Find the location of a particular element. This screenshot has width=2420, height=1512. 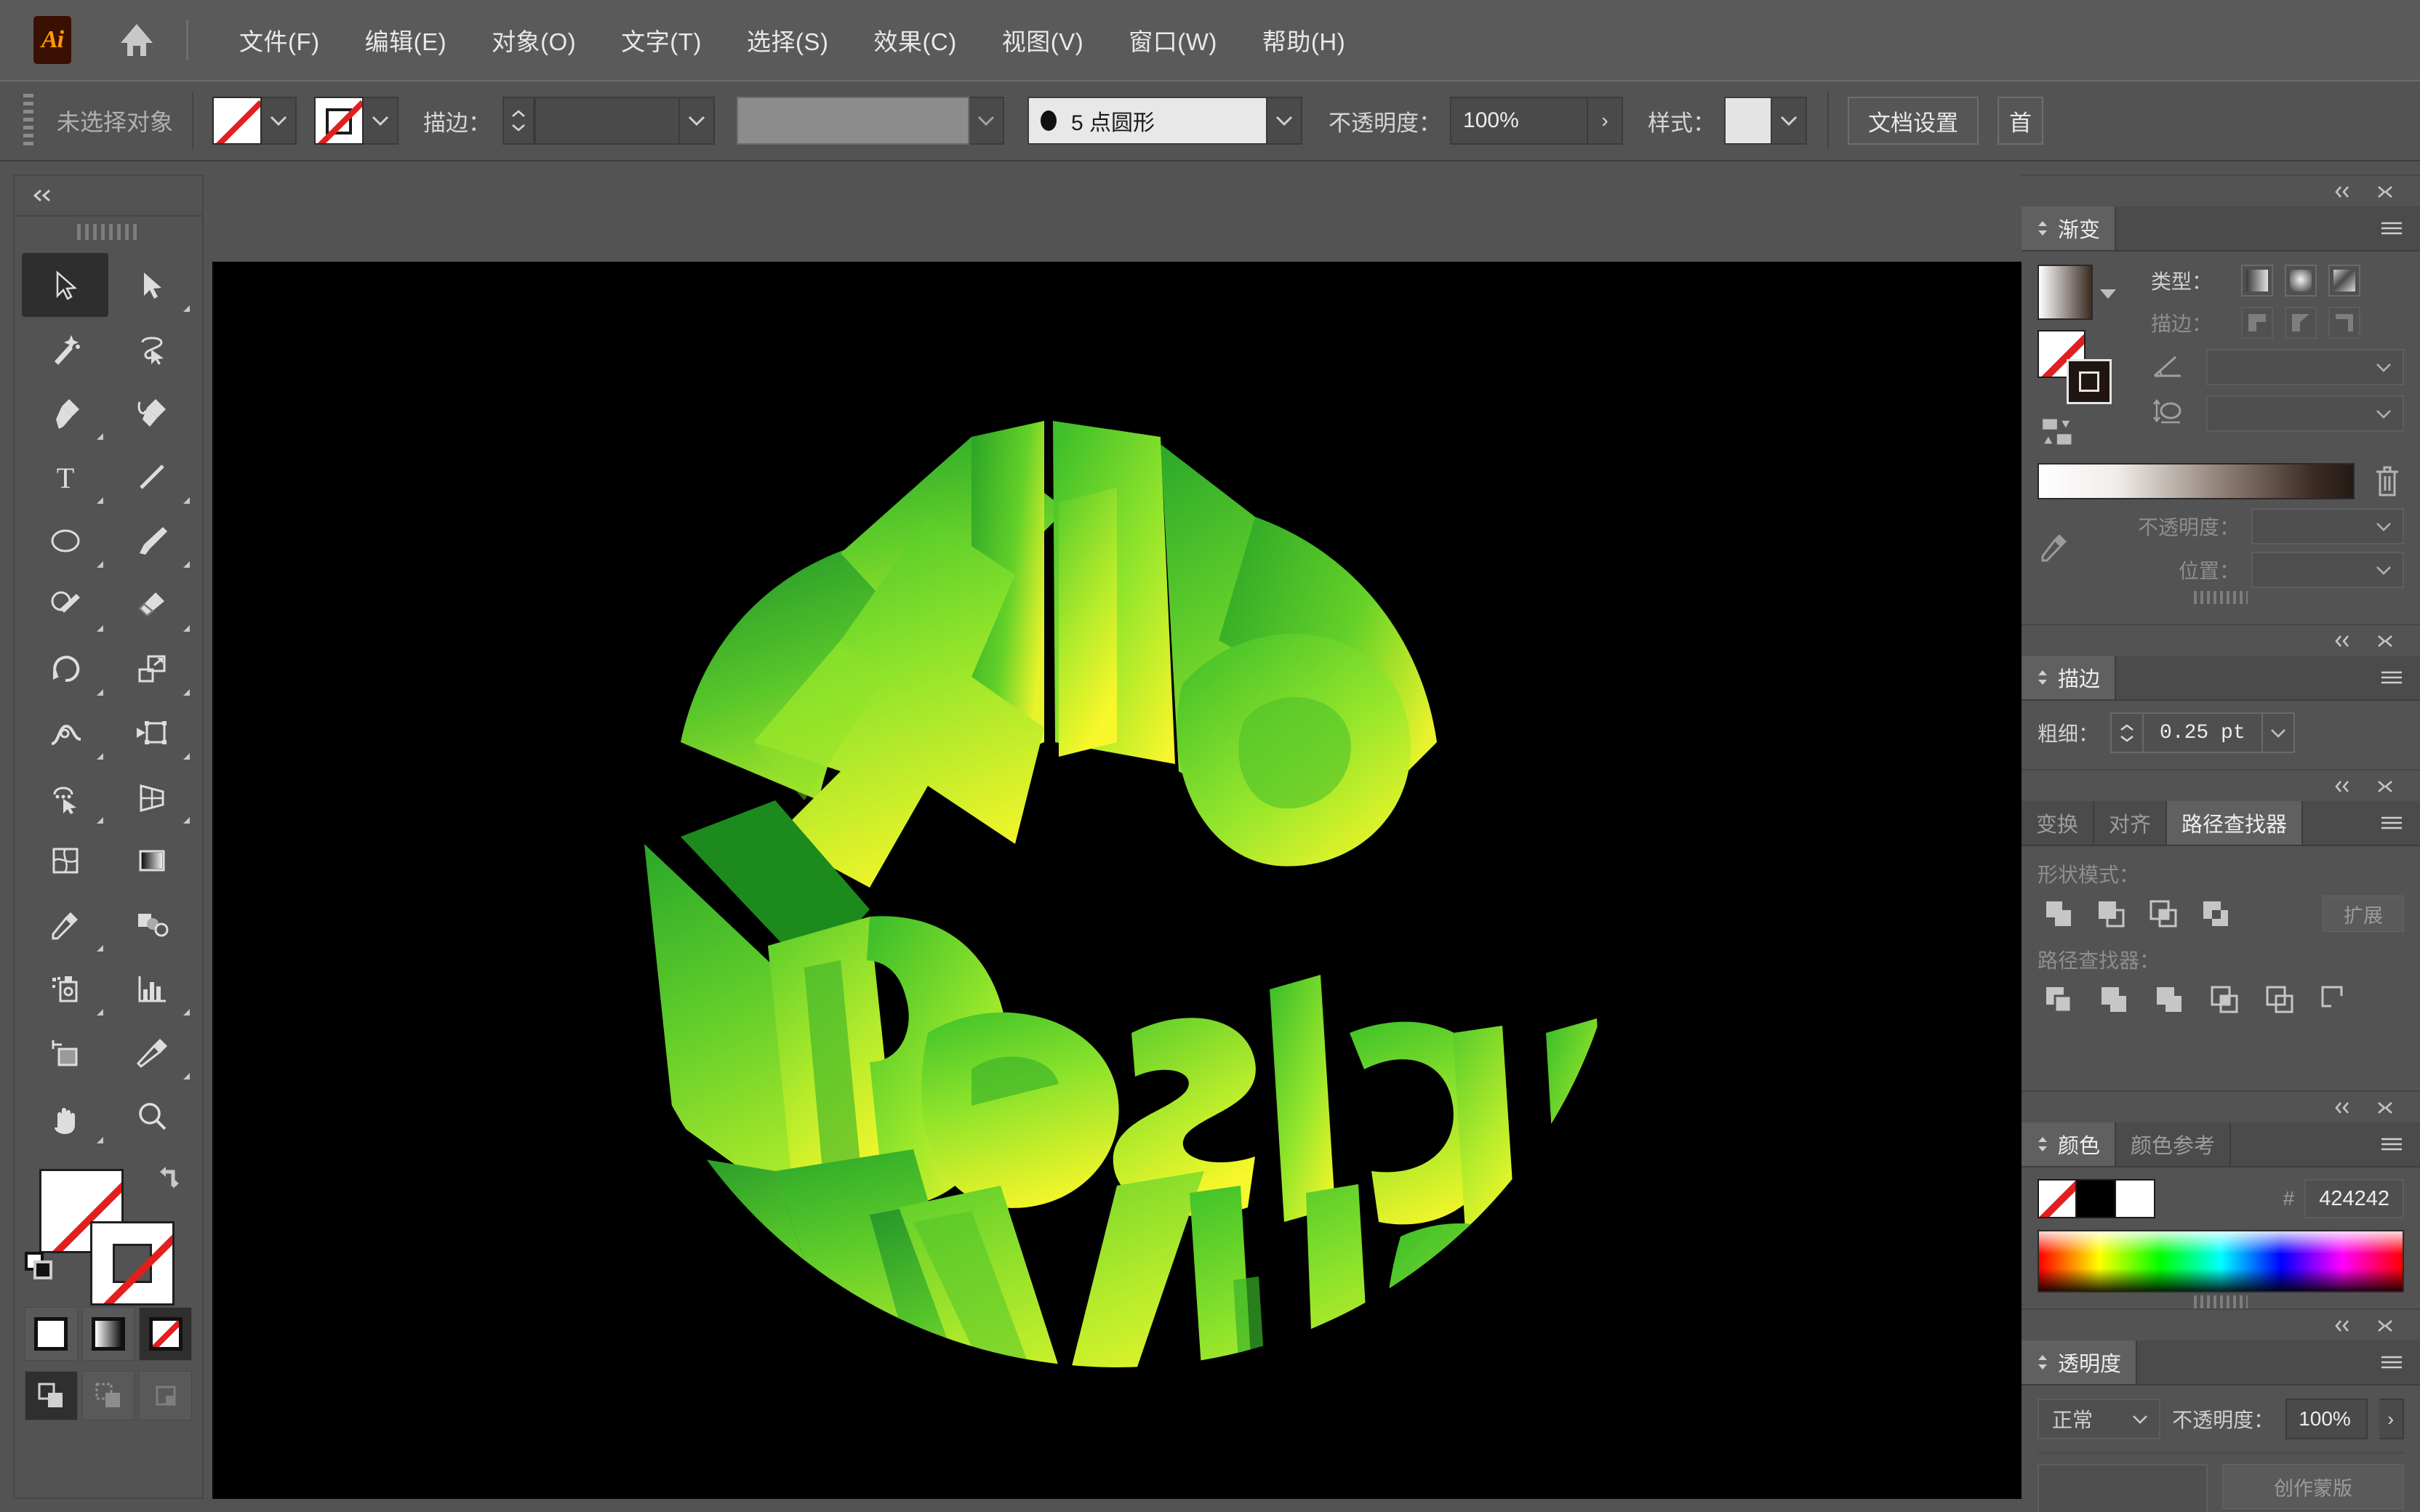

color-fill-button is located at coordinates (51, 1334).